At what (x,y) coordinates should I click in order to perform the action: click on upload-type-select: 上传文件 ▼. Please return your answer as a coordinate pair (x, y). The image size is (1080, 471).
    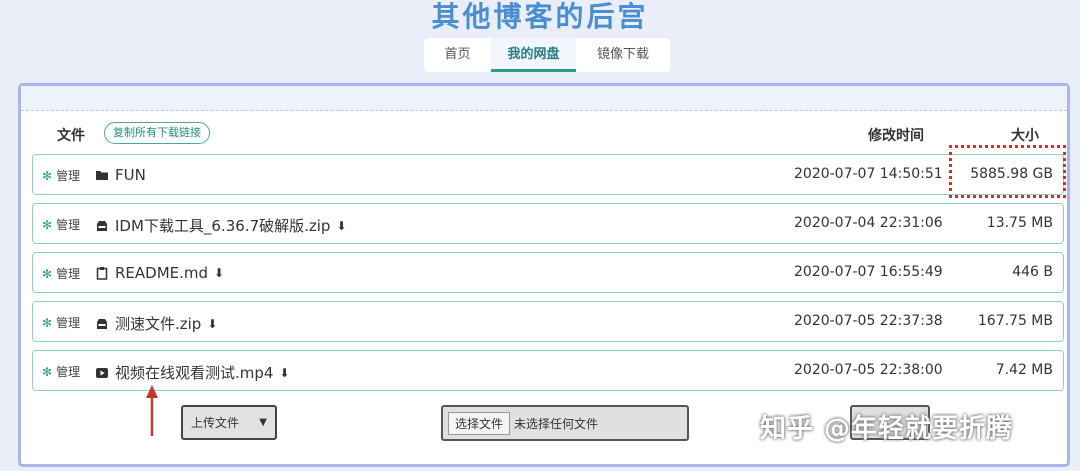
    Looking at the image, I should click on (229, 422).